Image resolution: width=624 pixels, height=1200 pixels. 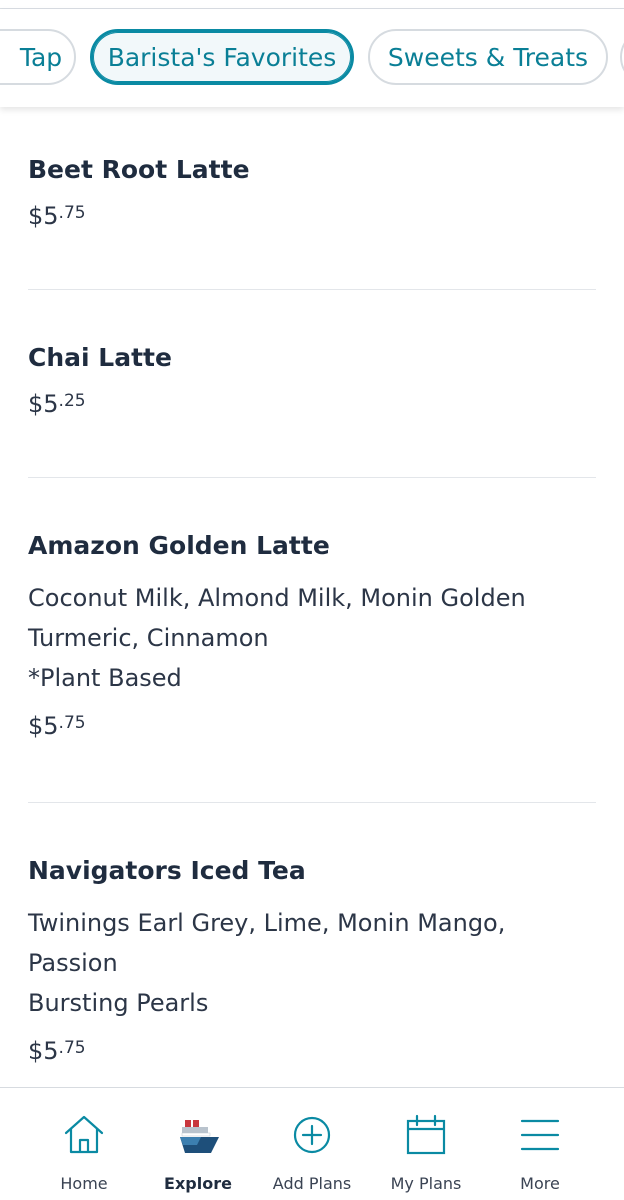 I want to click on description-line: Bursting Pearls, so click(x=118, y=1003).